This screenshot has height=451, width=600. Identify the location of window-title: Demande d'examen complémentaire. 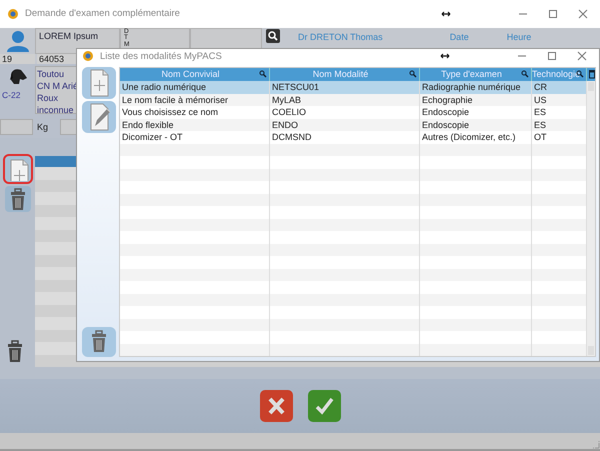
(102, 14).